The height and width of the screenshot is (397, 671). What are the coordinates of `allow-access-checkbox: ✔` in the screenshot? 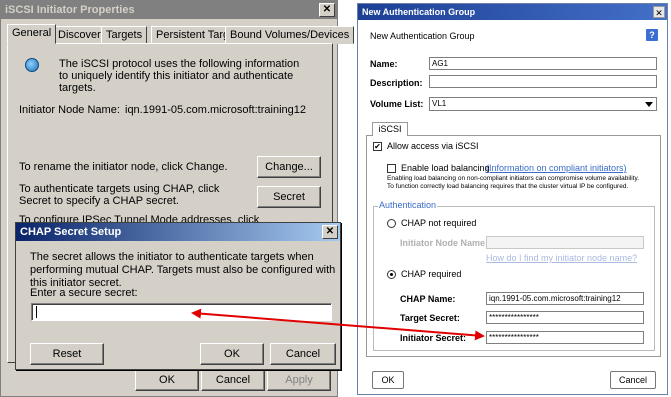 It's located at (377, 146).